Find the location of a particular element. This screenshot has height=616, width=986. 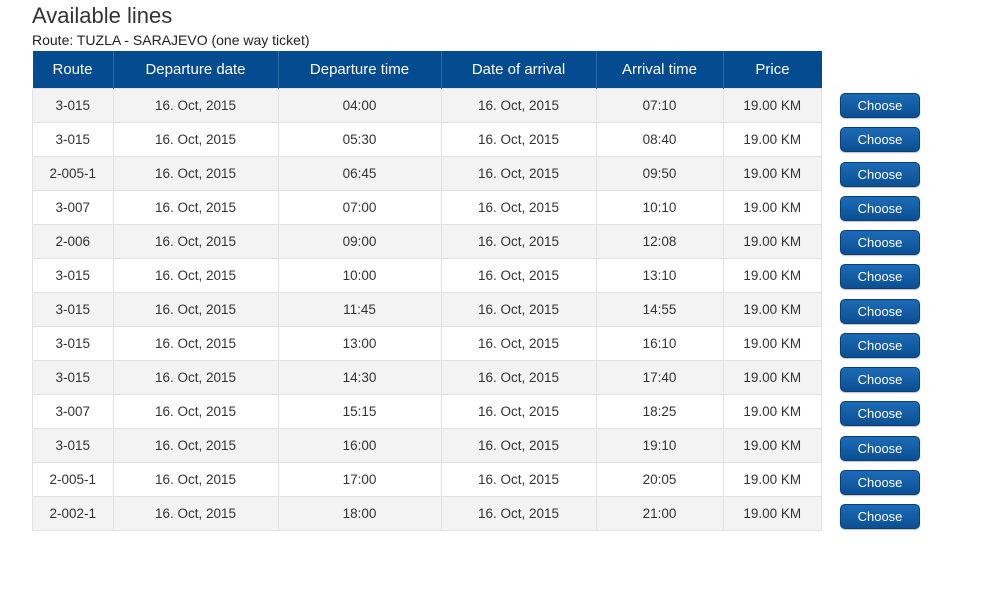

cell-departure-time: 14:30 is located at coordinates (359, 377).